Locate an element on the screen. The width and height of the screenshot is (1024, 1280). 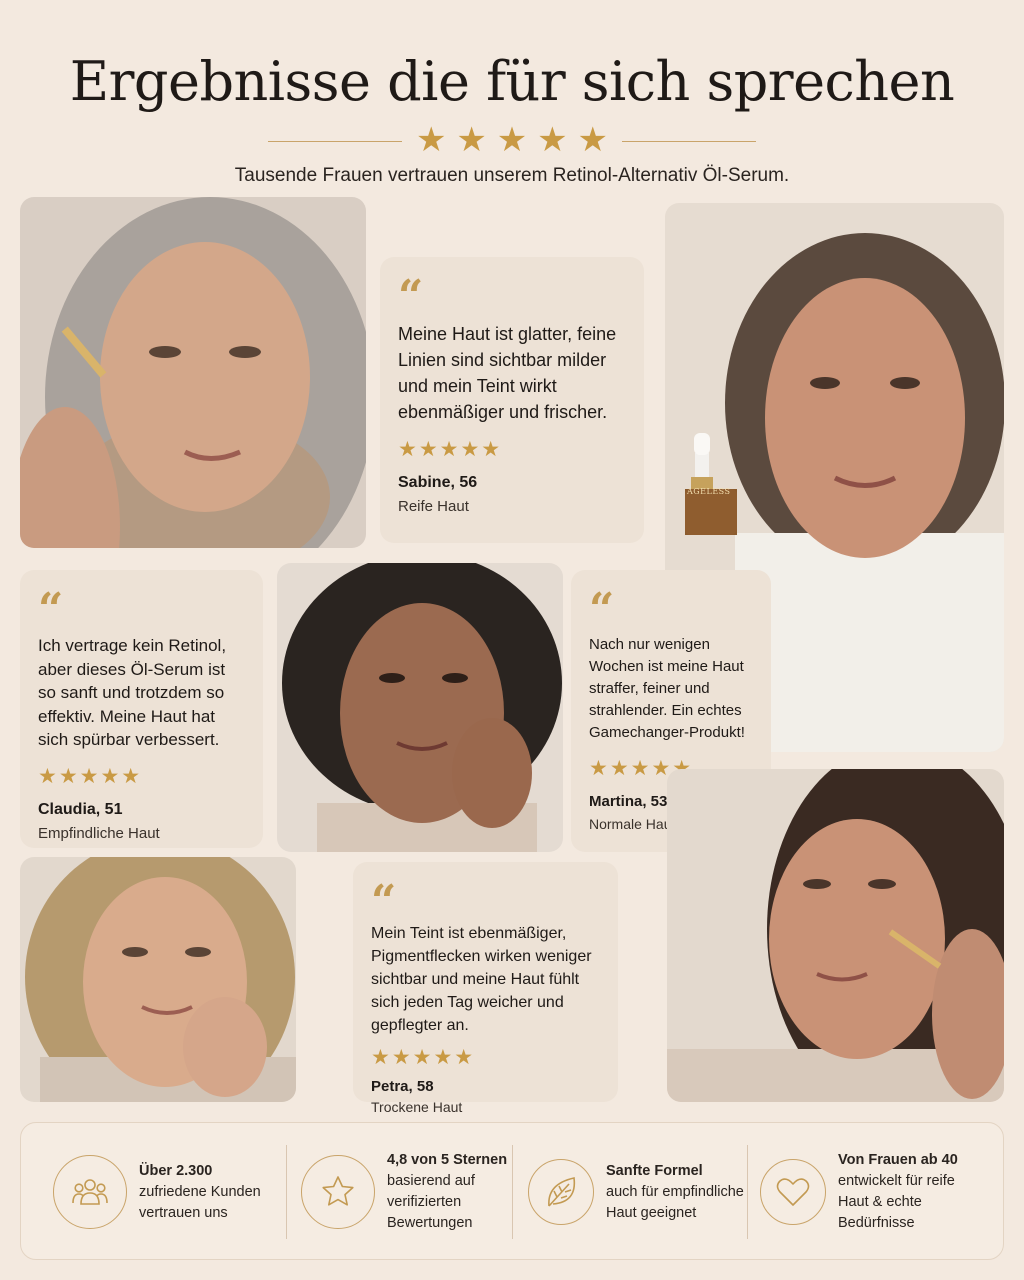
reviewer-name: Claudia, 51 is located at coordinates (80, 809).